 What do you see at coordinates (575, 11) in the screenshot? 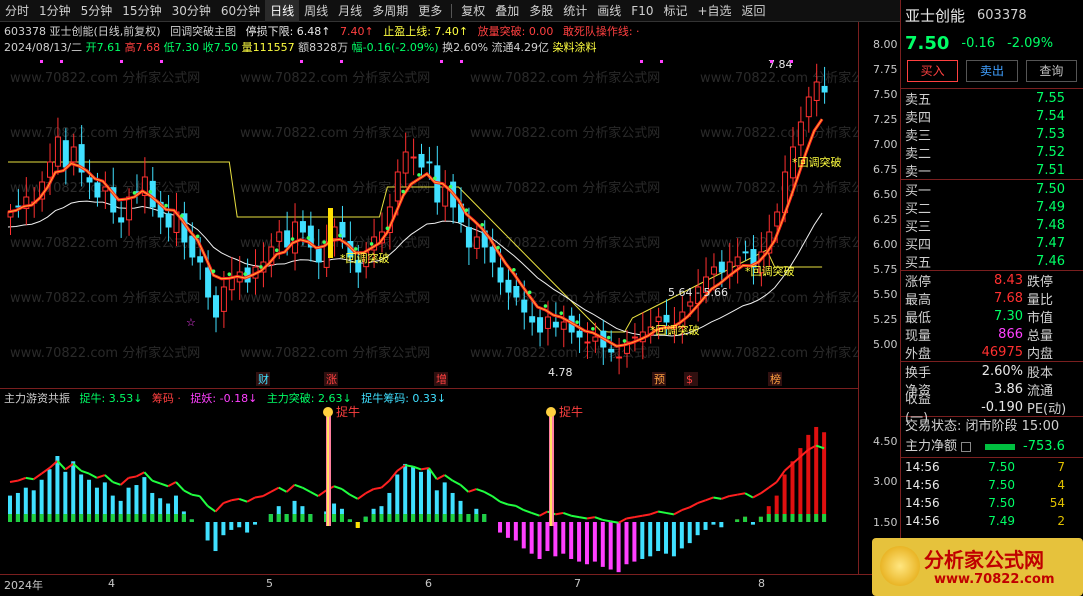
I see `tool-button-3: 统计` at bounding box center [575, 11].